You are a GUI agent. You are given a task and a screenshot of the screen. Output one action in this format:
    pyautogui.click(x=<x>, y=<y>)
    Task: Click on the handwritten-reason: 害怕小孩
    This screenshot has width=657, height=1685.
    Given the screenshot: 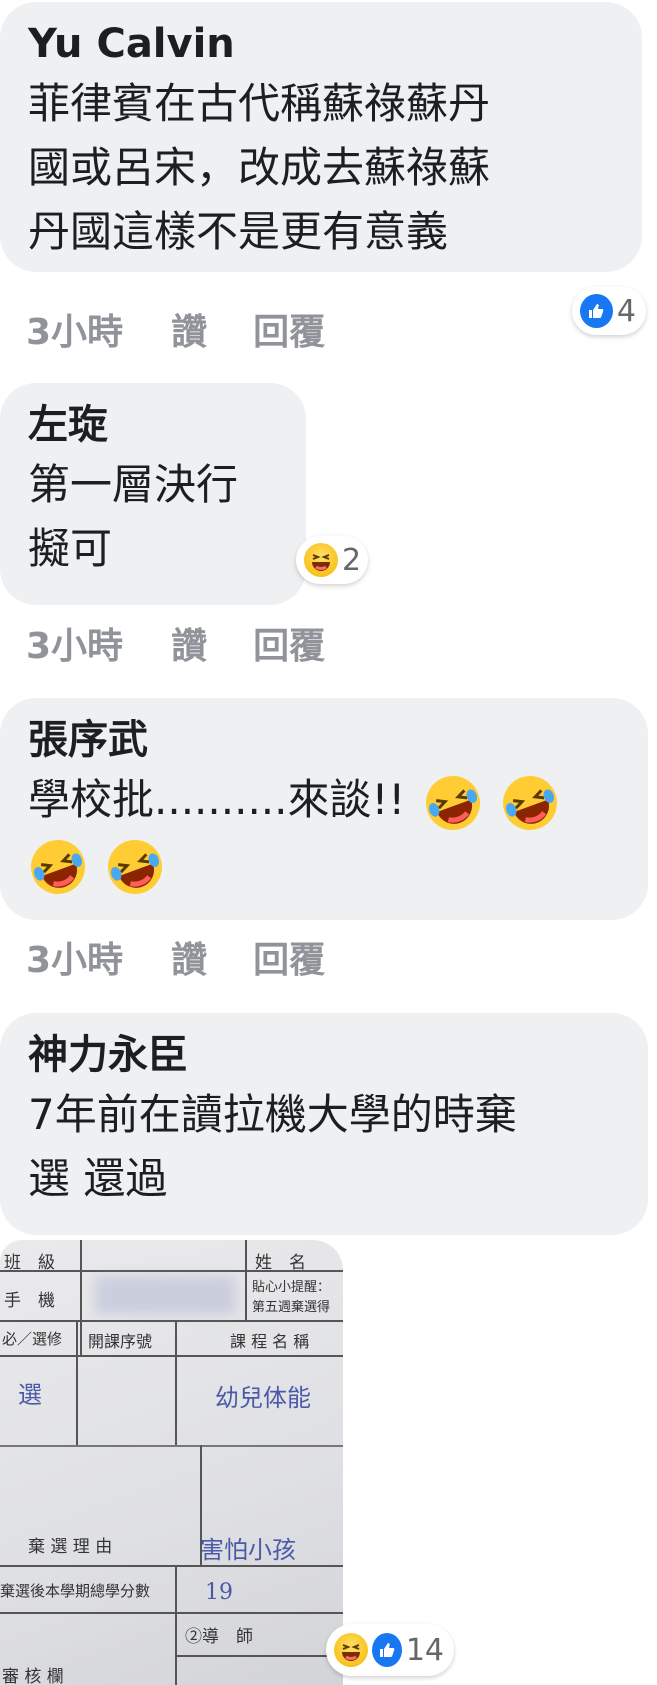 What is the action you would take?
    pyautogui.click(x=248, y=1550)
    